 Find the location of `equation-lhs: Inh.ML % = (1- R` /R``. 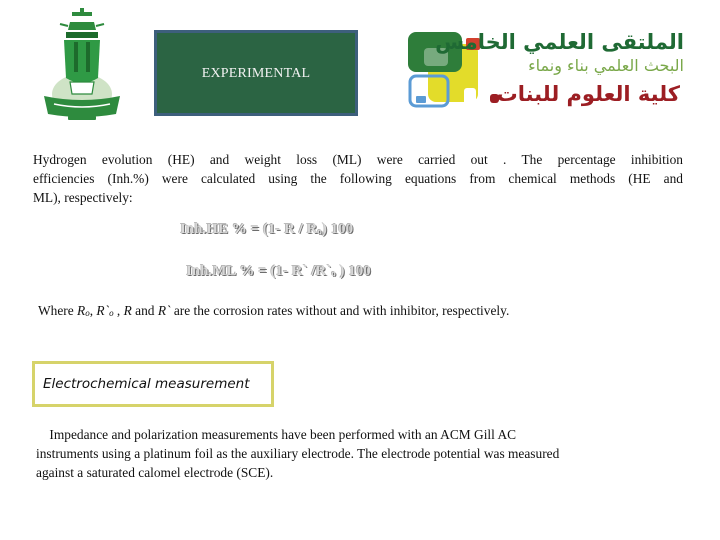

equation-lhs: Inh.ML % = (1- R` /R` is located at coordinates (259, 271).